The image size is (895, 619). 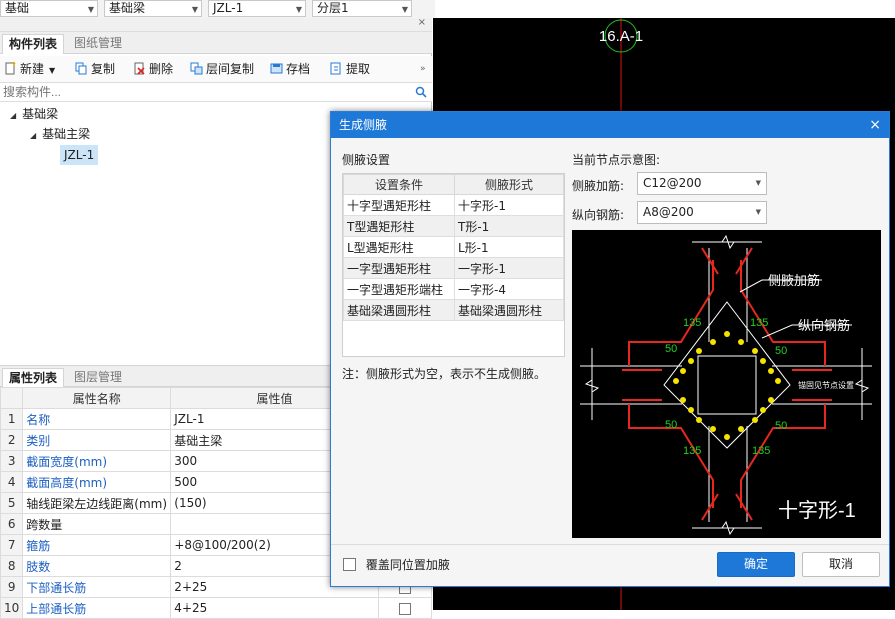 What do you see at coordinates (509, 268) in the screenshot?
I see `grid-form-cell: 一字形-1` at bounding box center [509, 268].